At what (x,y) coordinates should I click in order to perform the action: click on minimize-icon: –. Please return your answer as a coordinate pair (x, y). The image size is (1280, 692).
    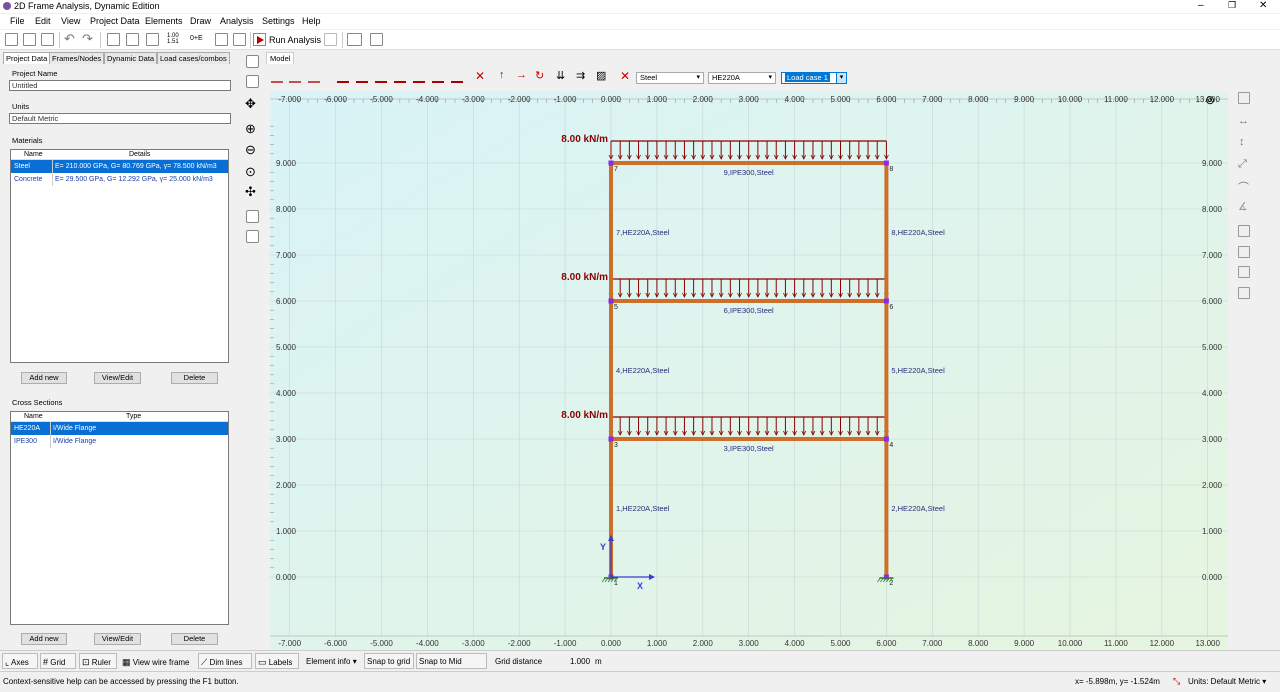
    Looking at the image, I should click on (1201, 5).